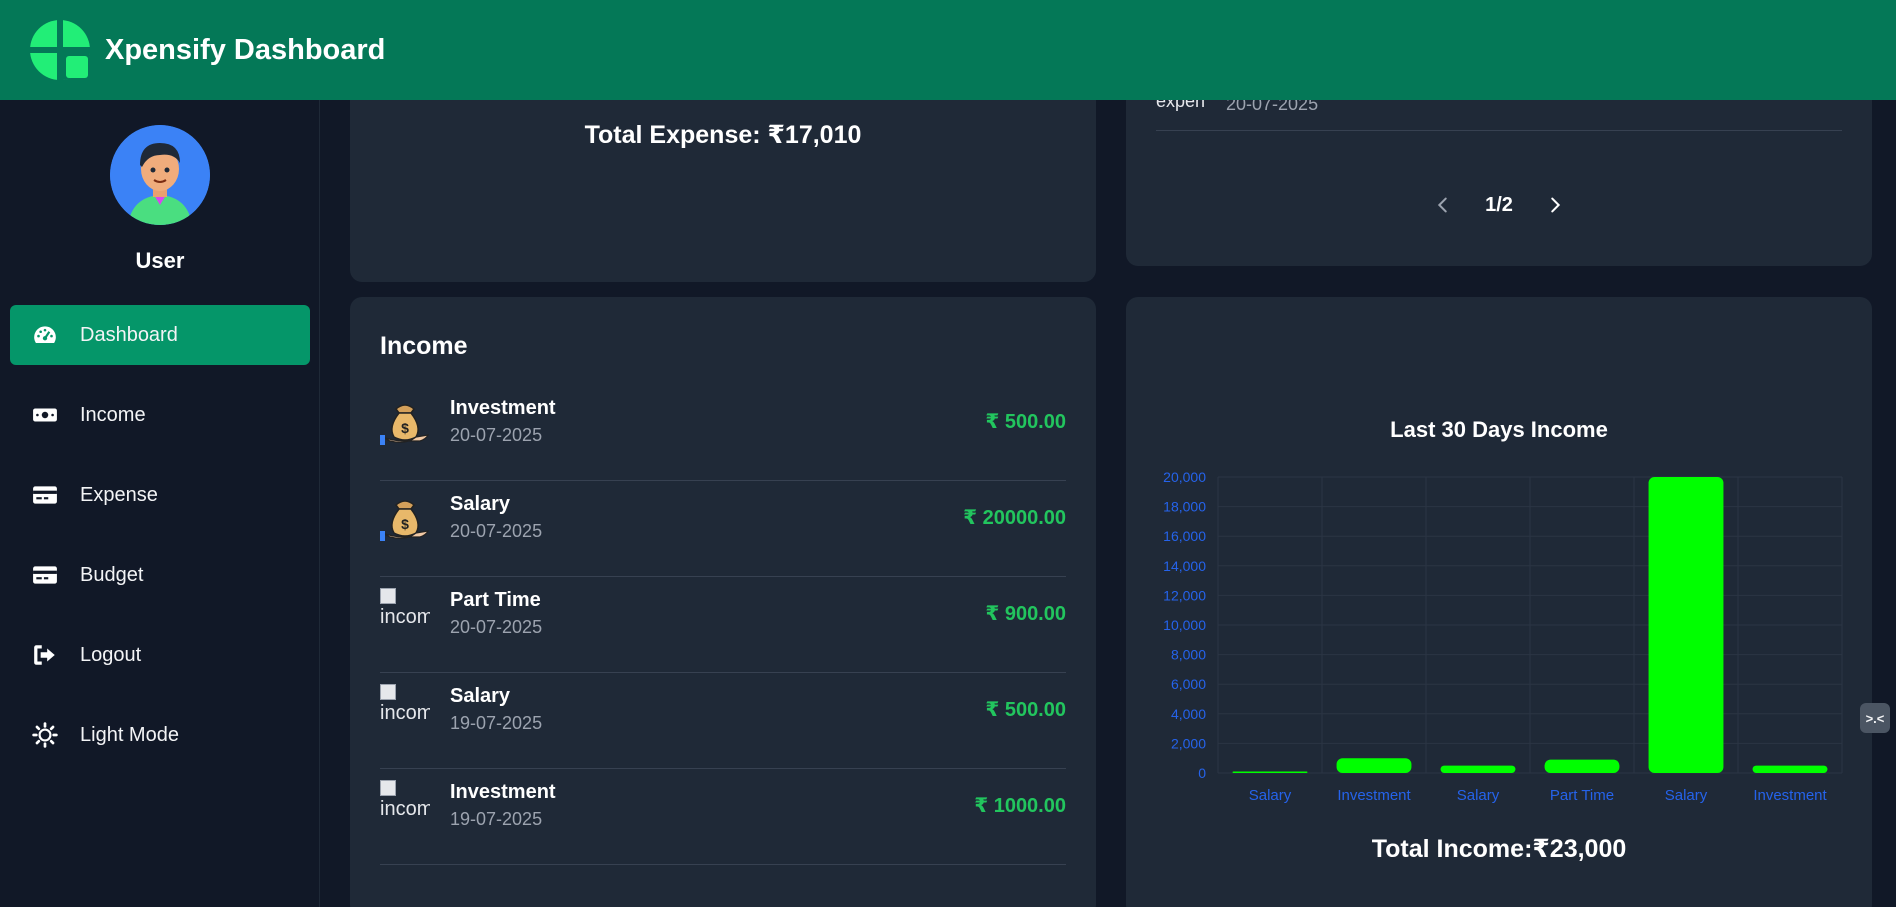  I want to click on top-header: Xpensify Dashboard, so click(948, 50).